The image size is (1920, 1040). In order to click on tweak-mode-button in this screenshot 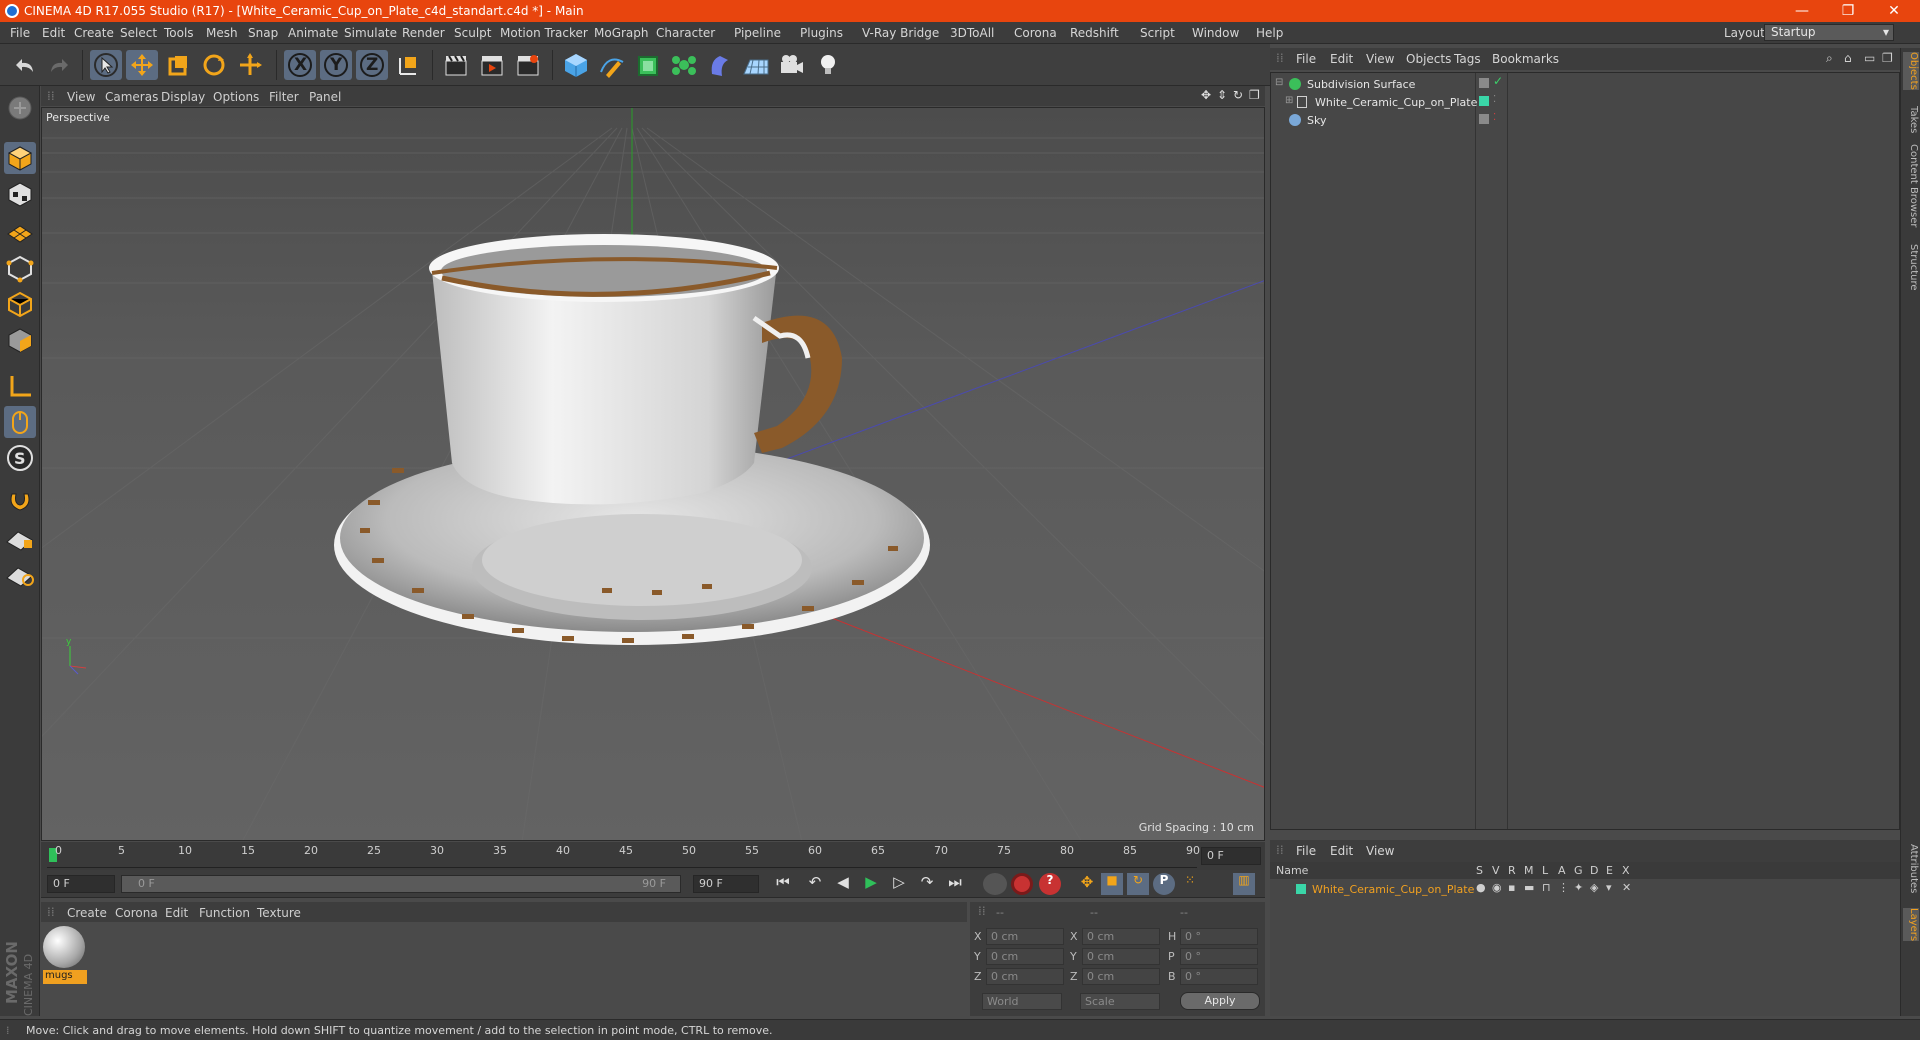, I will do `click(20, 422)`.